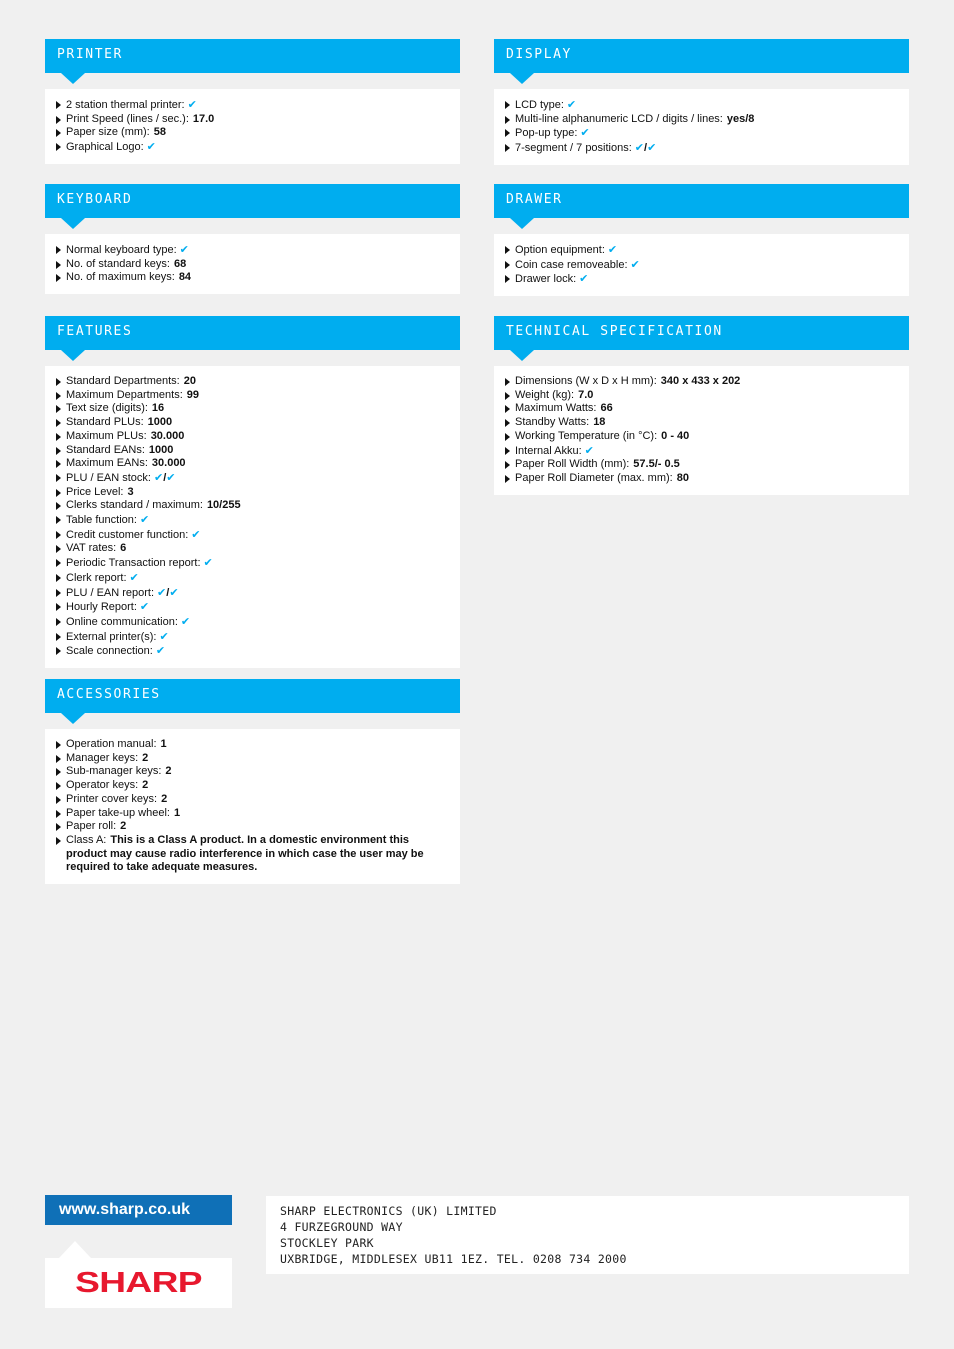 This screenshot has height=1349, width=954. Describe the element at coordinates (341, 1227) in the screenshot. I see `address-line: 4 FURZEGROUND WAY` at that location.